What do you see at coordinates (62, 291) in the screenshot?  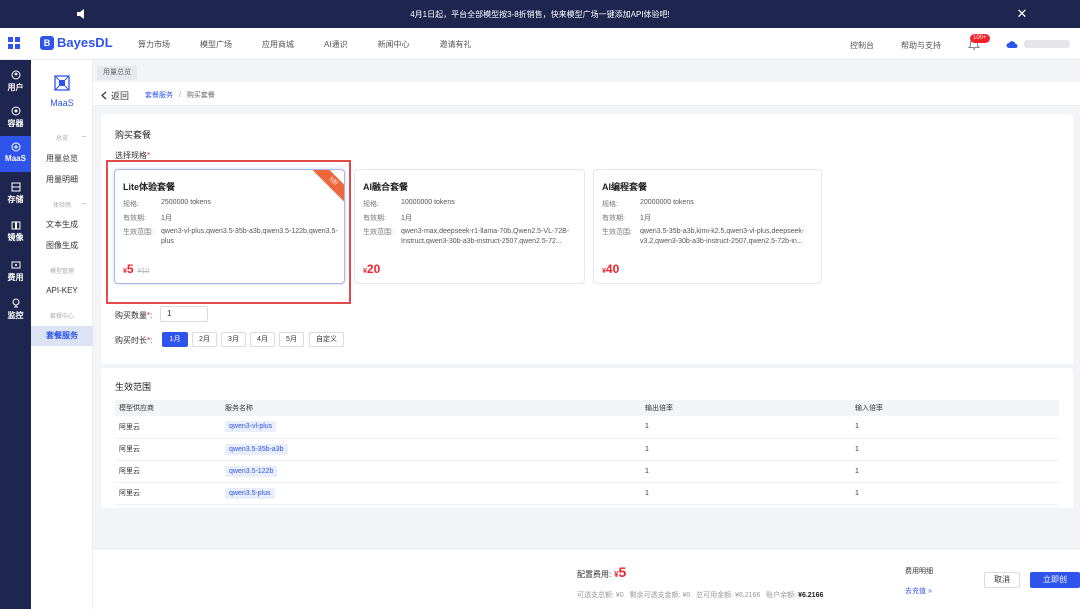 I see `sidebar-item-api-key: API-KEY` at bounding box center [62, 291].